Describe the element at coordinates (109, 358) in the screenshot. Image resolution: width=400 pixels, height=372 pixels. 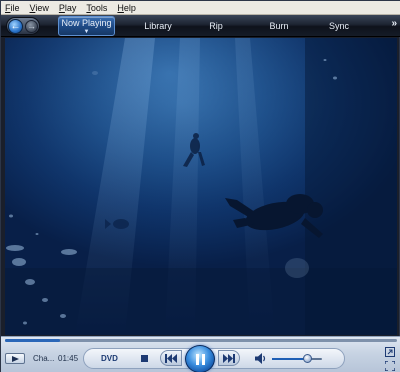
I see `dvd-menu-button: DVD` at that location.